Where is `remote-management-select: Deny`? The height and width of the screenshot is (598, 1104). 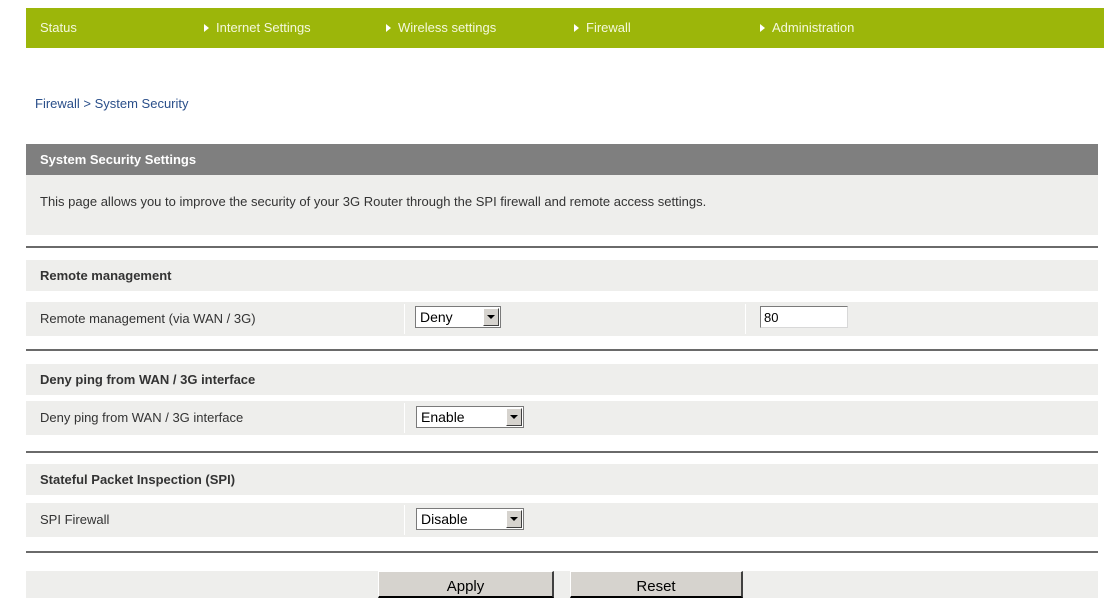 remote-management-select: Deny is located at coordinates (458, 317).